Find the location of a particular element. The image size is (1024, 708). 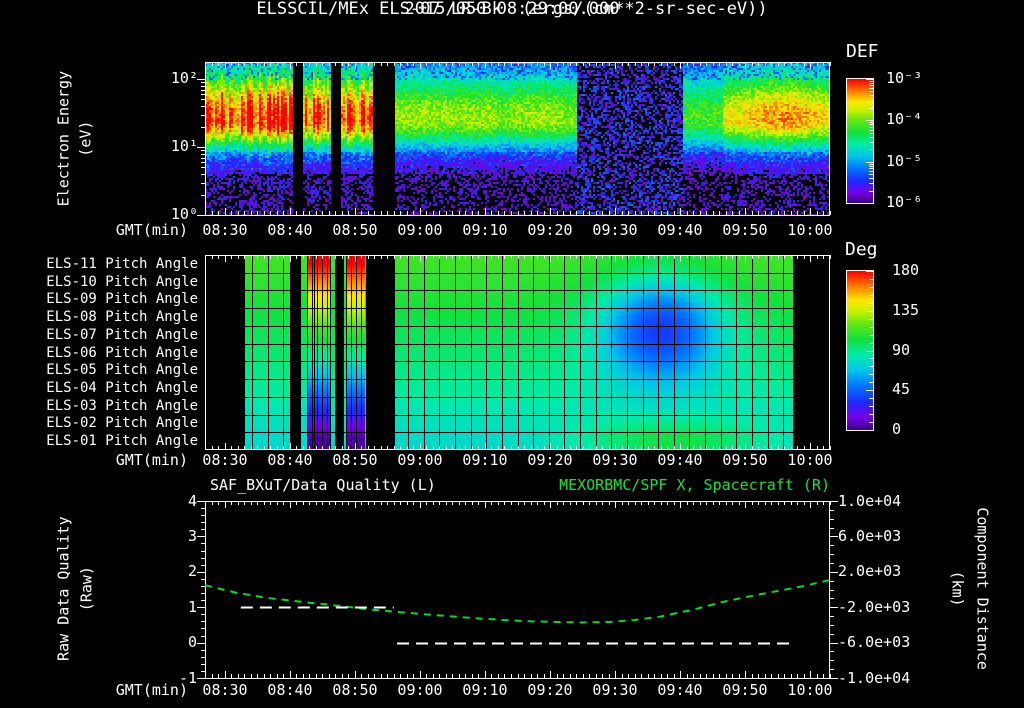

quality-tick-label: 2 is located at coordinates (192, 571).